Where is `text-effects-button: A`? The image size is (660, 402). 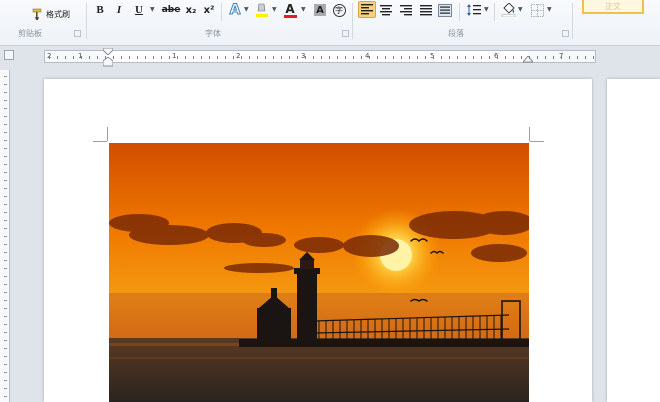 text-effects-button: A is located at coordinates (235, 10).